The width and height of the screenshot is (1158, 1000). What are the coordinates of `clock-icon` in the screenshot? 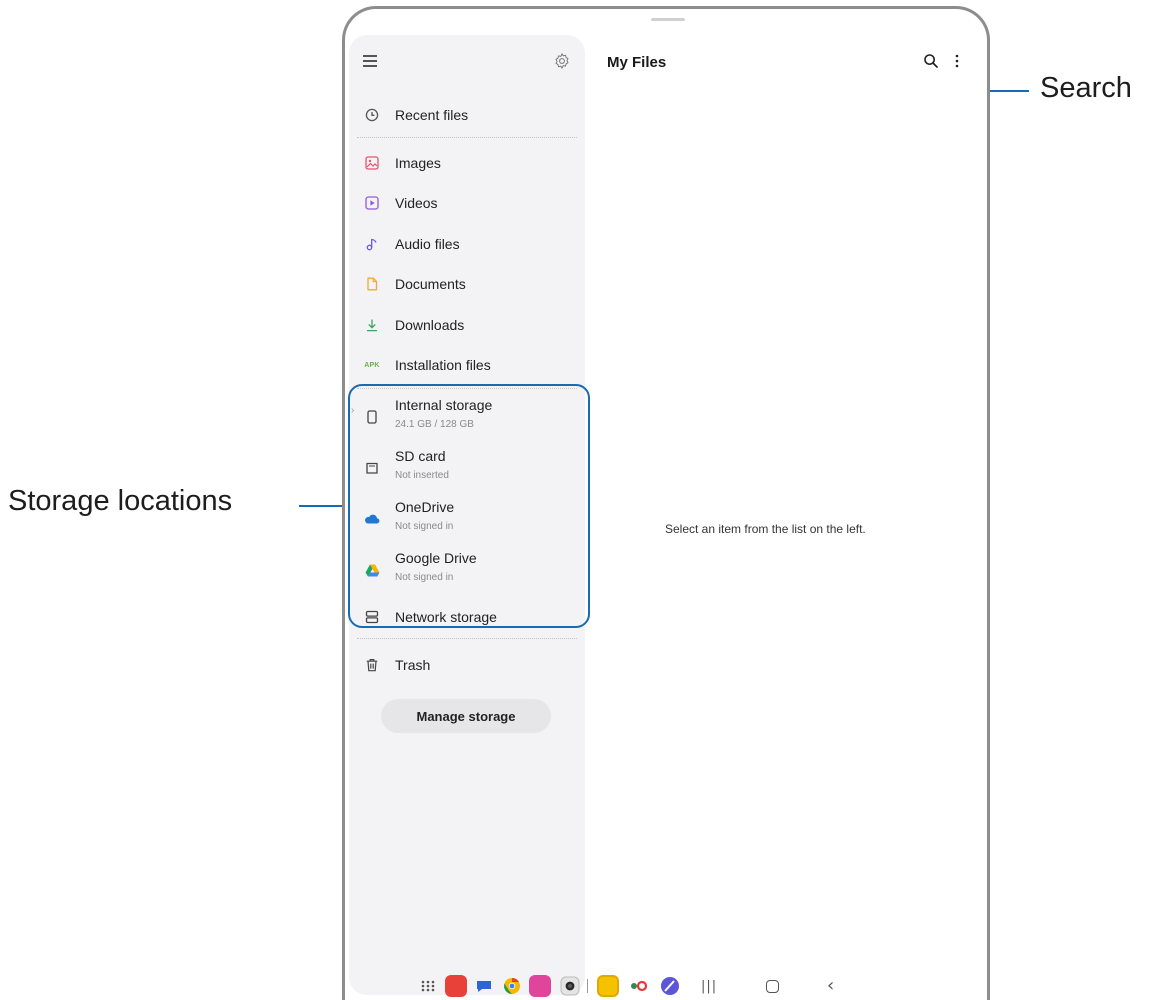 It's located at (372, 115).